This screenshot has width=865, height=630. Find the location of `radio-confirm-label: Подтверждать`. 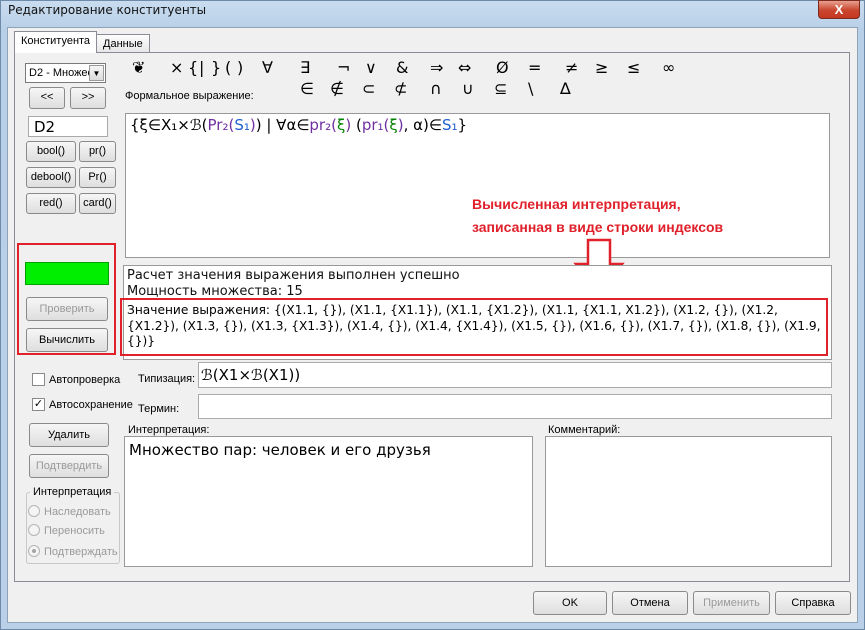

radio-confirm-label: Подтверждать is located at coordinates (81, 552).